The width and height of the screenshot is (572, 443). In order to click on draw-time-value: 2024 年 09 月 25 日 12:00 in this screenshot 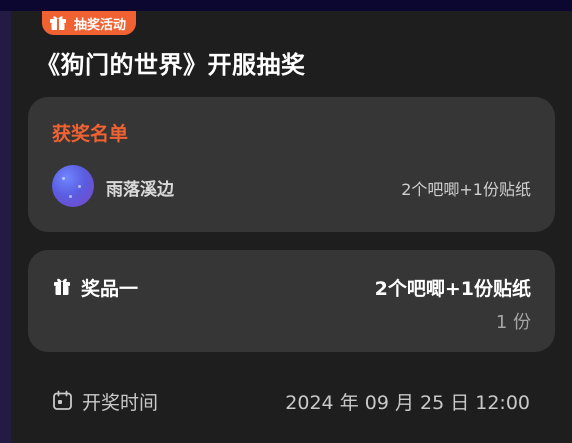, I will do `click(407, 403)`.